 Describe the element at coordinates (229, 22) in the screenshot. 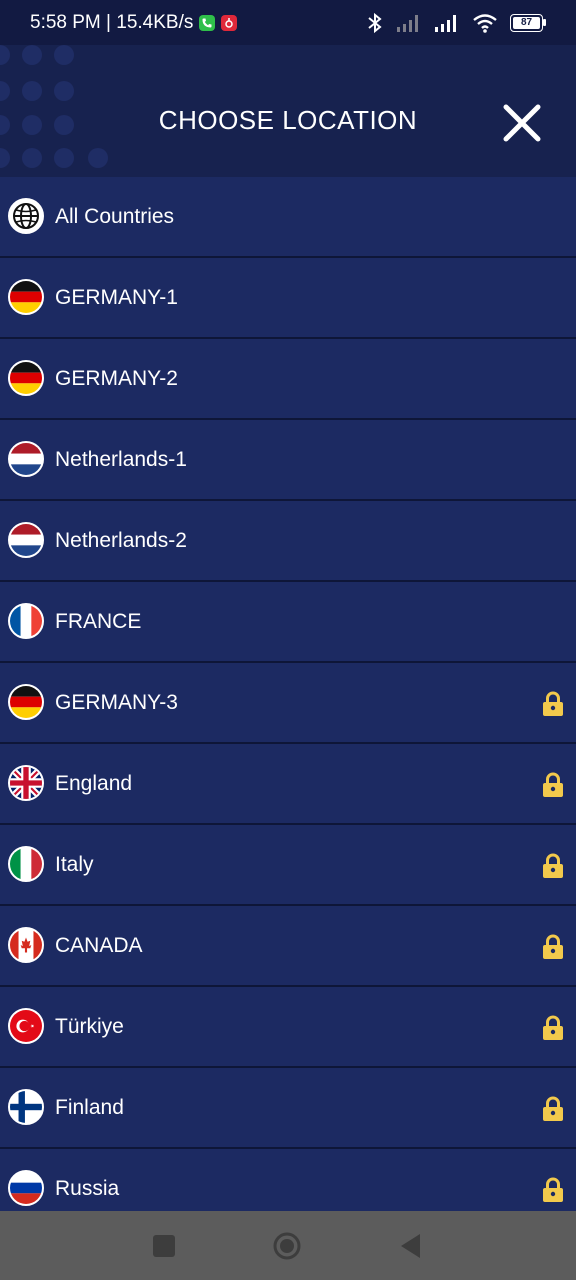

I see `notification-app-icon` at that location.